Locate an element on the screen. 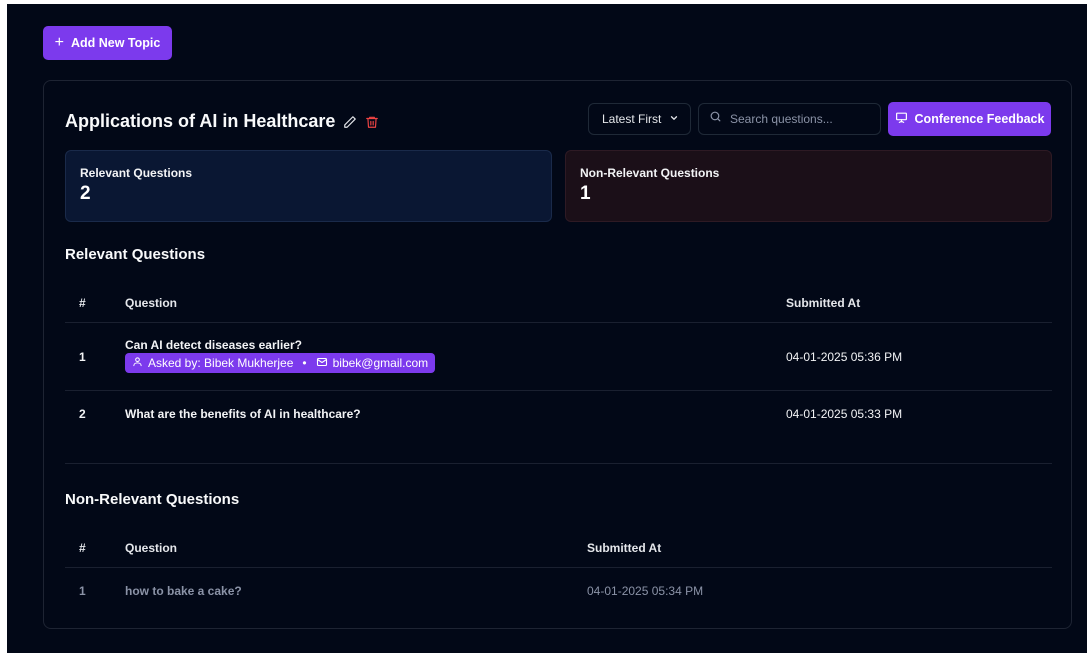 This screenshot has width=1087, height=653. relevant-count-value: 2 is located at coordinates (85, 193).